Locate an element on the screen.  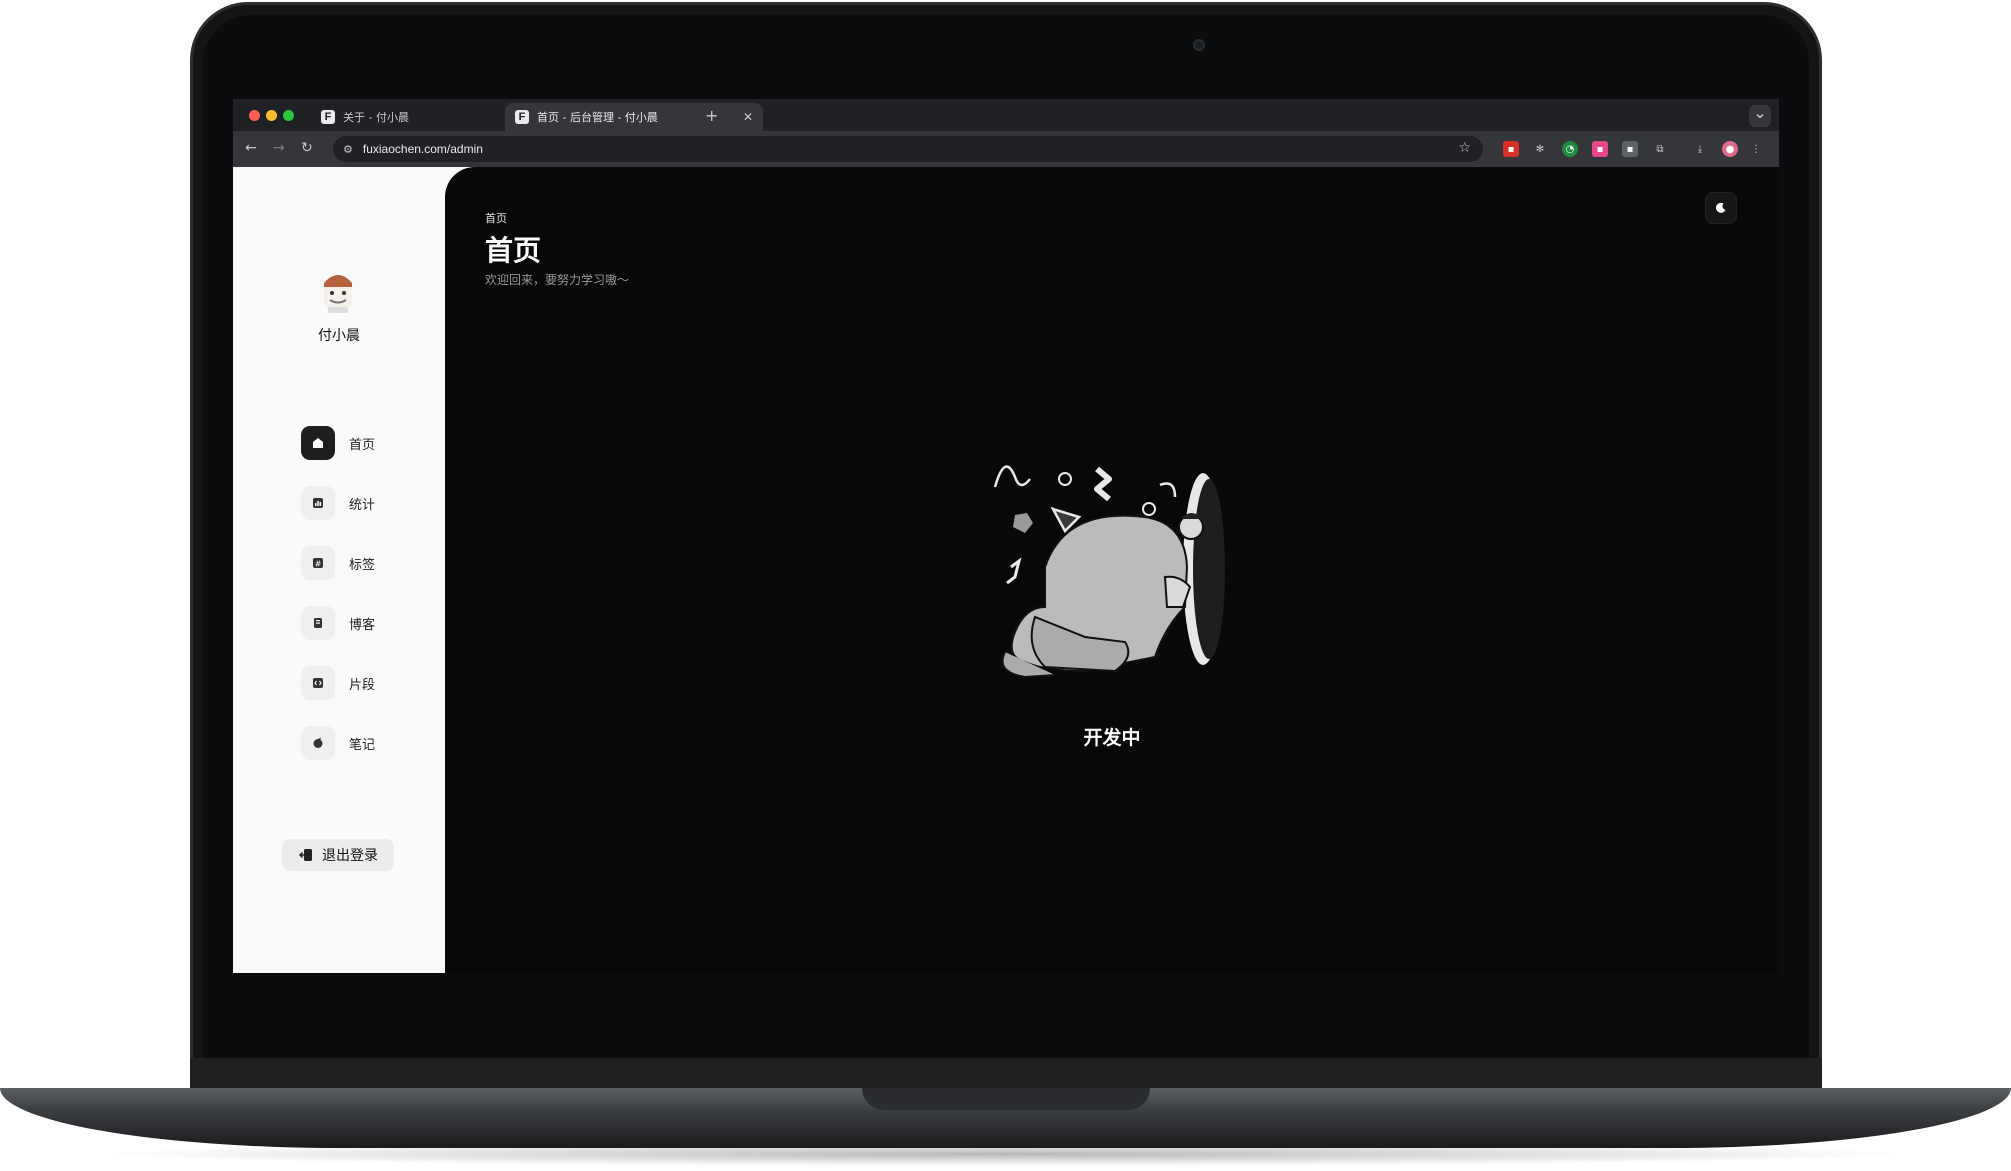
book-icon is located at coordinates (318, 623).